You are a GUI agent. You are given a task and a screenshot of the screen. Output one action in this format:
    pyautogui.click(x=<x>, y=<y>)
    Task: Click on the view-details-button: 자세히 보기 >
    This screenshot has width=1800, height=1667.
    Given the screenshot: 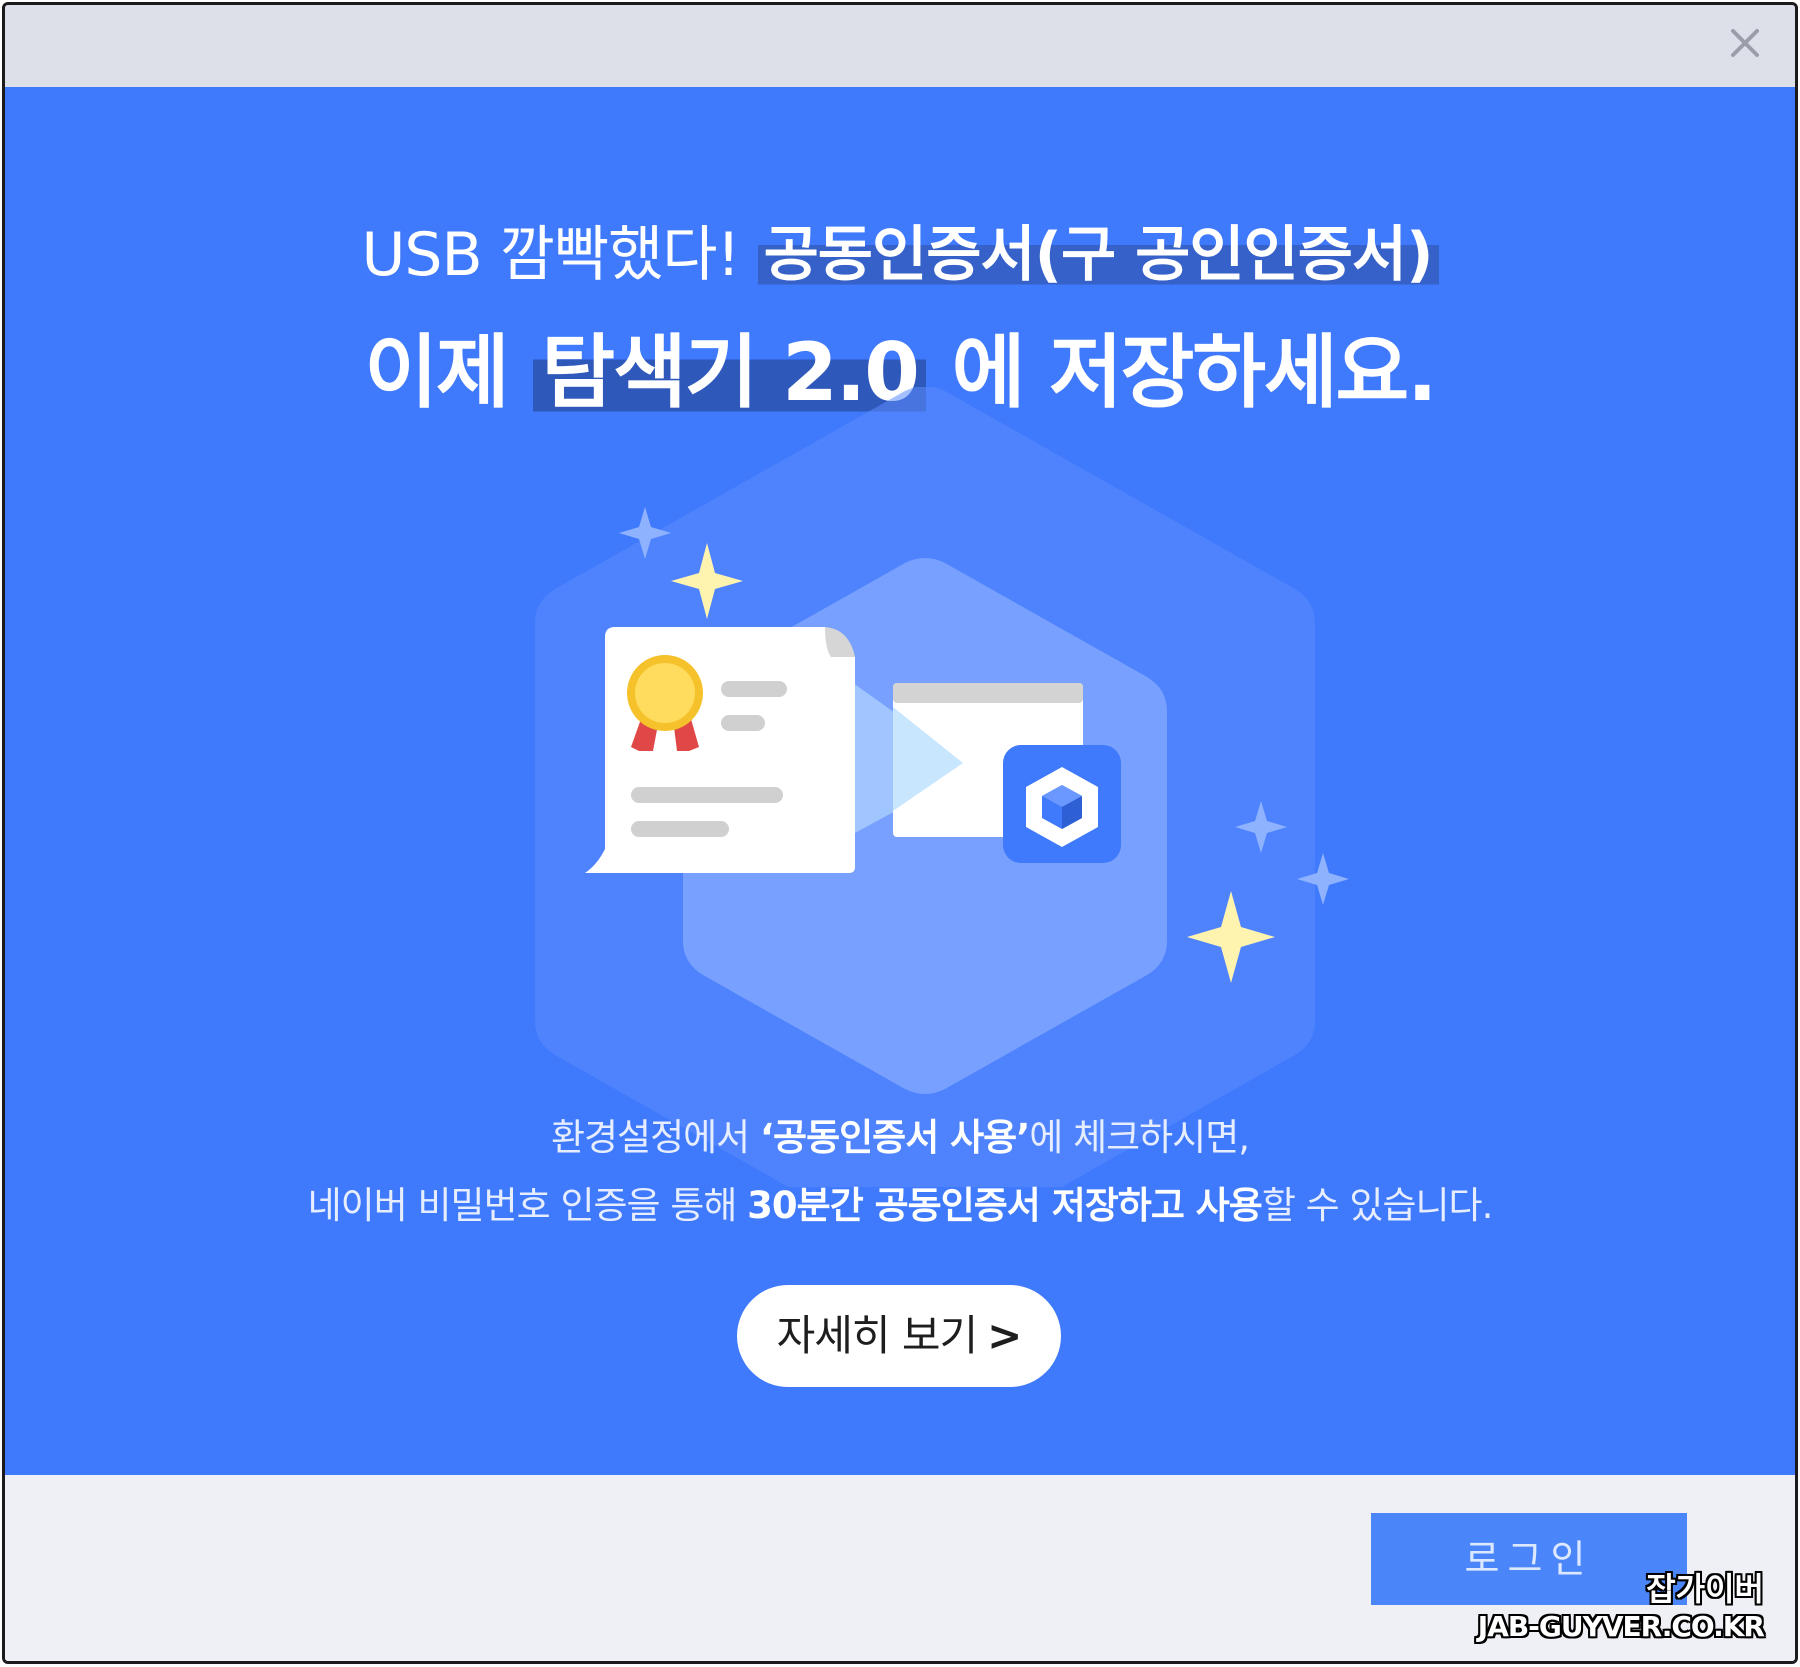 What is the action you would take?
    pyautogui.click(x=899, y=1336)
    